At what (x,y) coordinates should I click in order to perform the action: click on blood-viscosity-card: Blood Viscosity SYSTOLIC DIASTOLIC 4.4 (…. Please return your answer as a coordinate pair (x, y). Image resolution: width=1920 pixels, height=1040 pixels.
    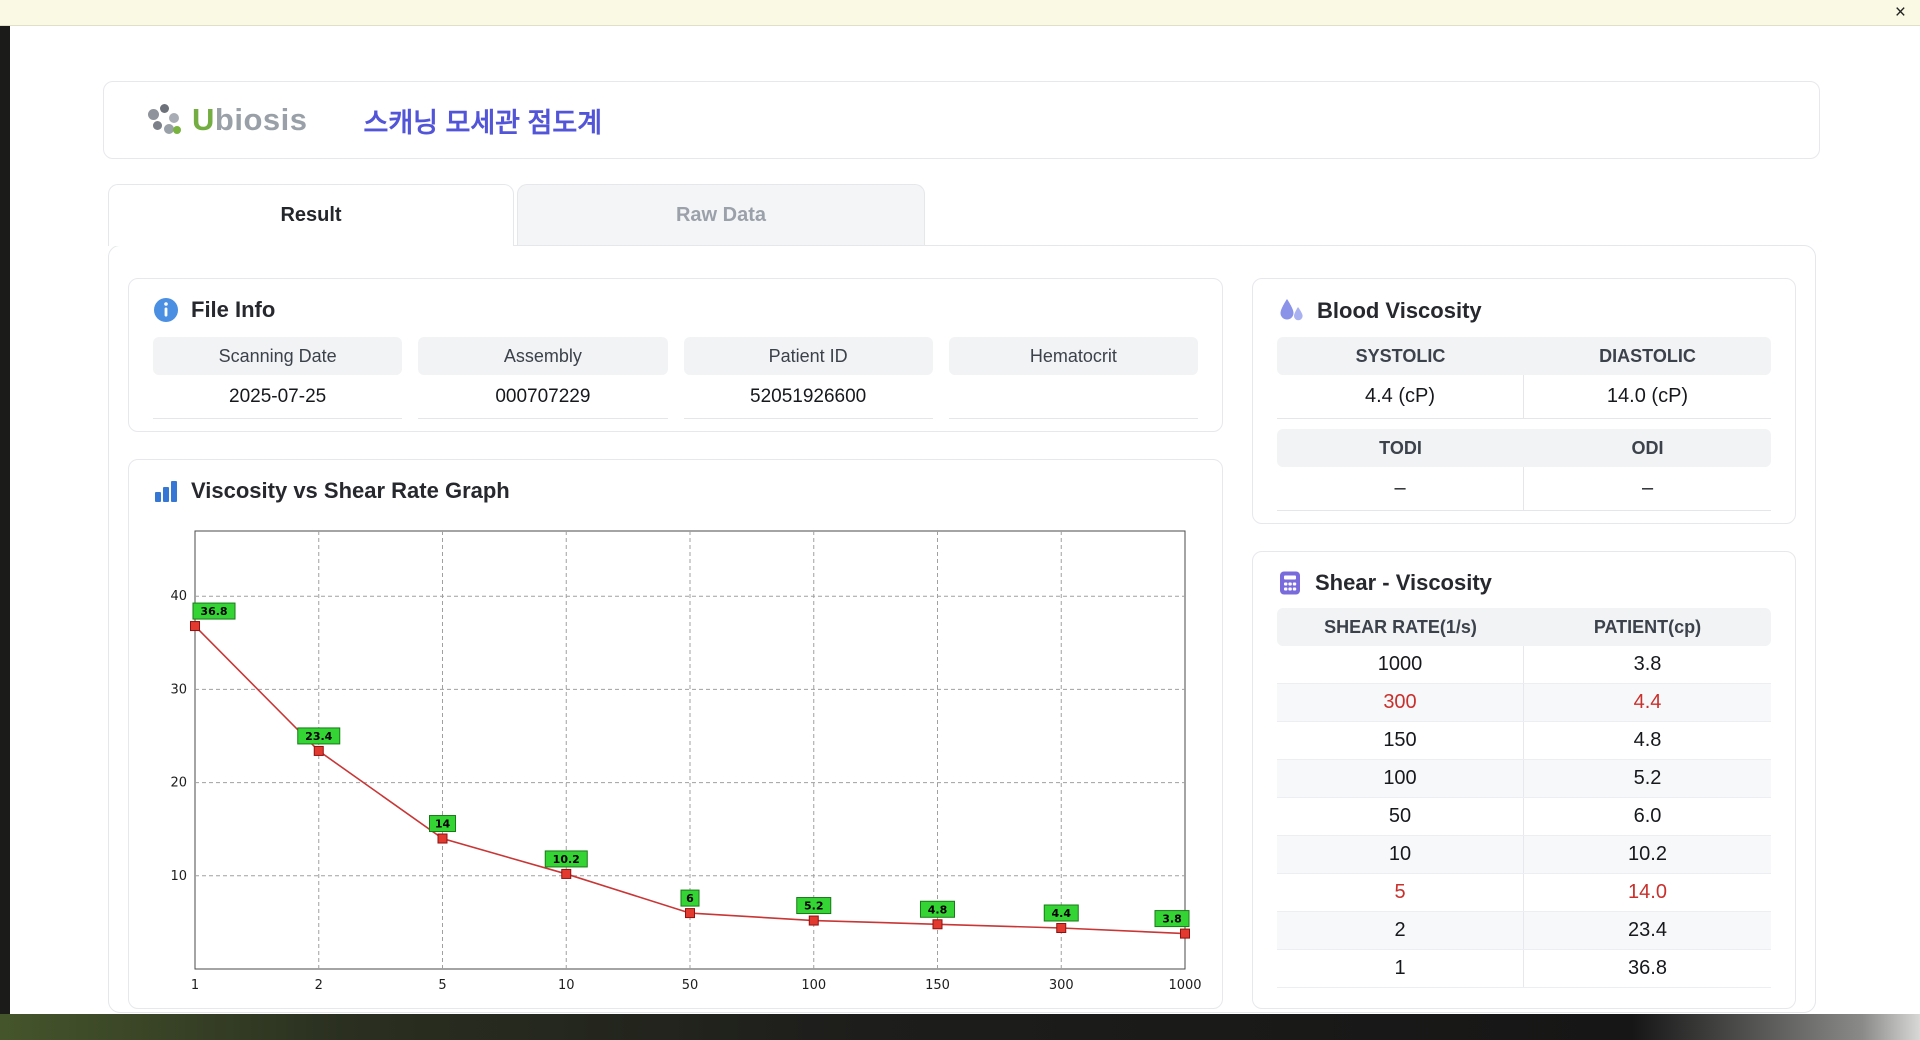
    Looking at the image, I should click on (1524, 401).